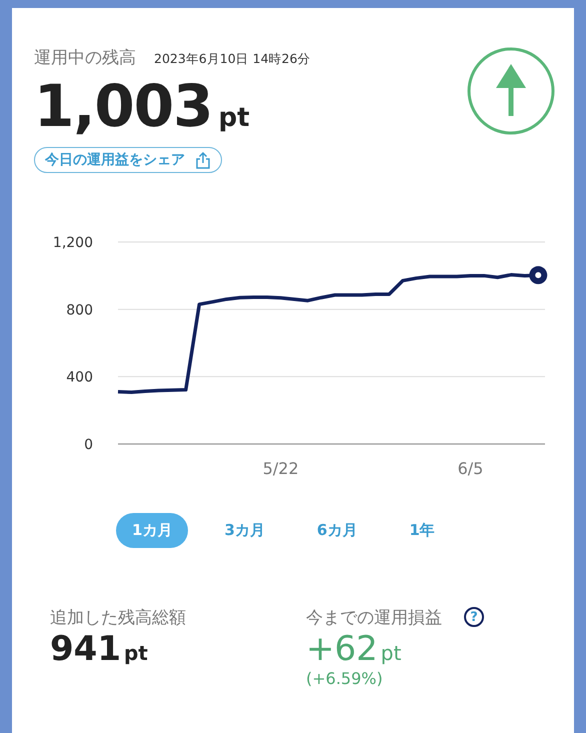  I want to click on y-axis-label: 400, so click(79, 377).